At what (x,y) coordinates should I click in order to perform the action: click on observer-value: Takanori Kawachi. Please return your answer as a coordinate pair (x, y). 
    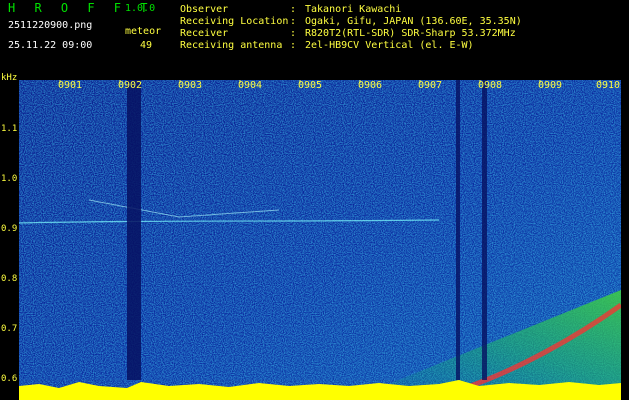
    Looking at the image, I should click on (353, 9).